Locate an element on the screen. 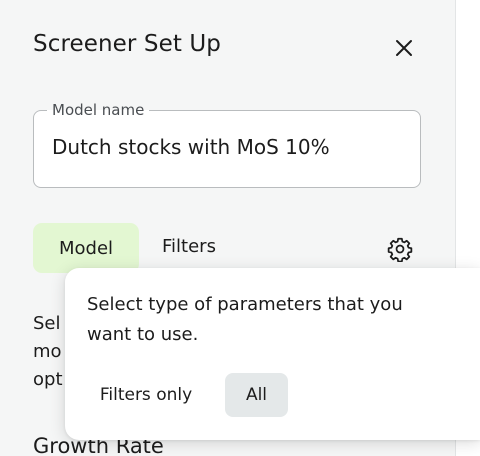 This screenshot has width=480, height=456. close-icon is located at coordinates (404, 48).